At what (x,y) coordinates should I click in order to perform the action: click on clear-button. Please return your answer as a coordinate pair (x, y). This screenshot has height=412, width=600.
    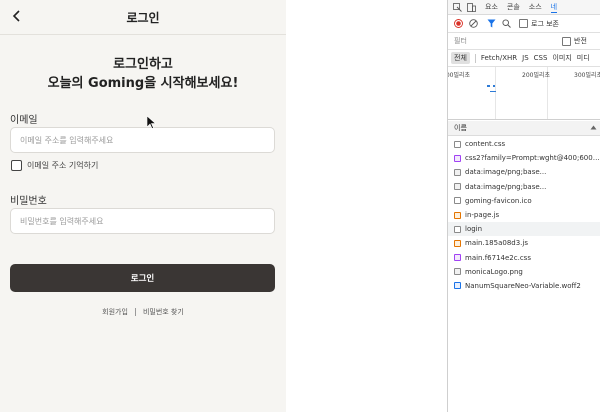
    Looking at the image, I should click on (473, 23).